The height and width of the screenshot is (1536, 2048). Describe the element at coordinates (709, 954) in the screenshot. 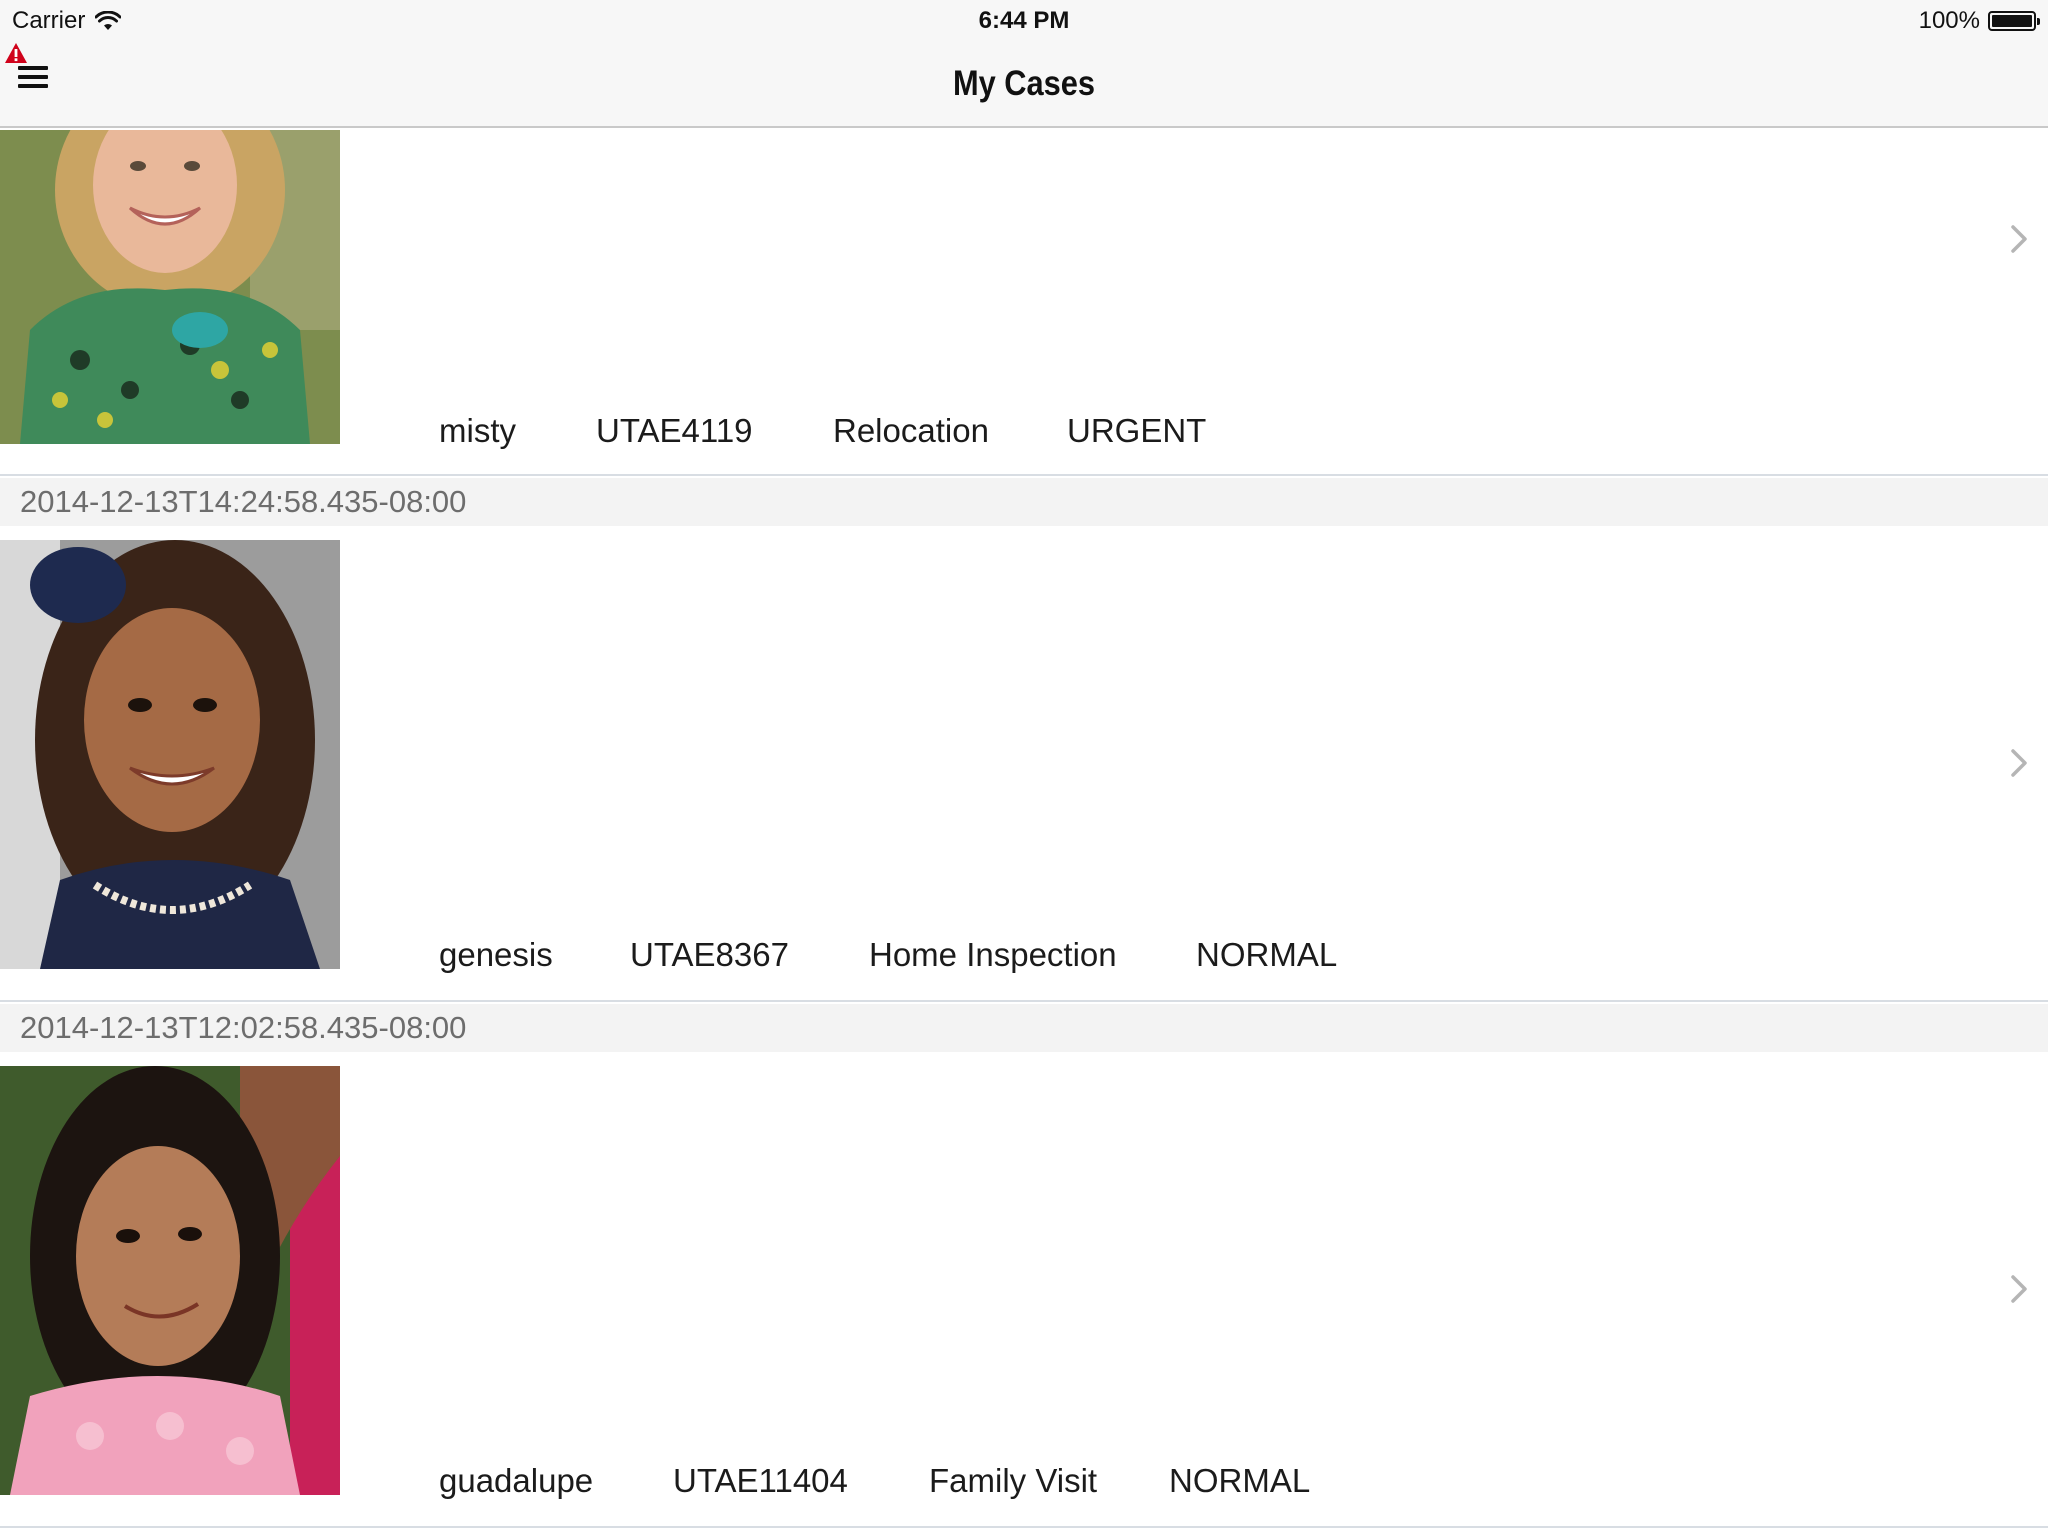

I see `case-id: UTAE8367` at that location.